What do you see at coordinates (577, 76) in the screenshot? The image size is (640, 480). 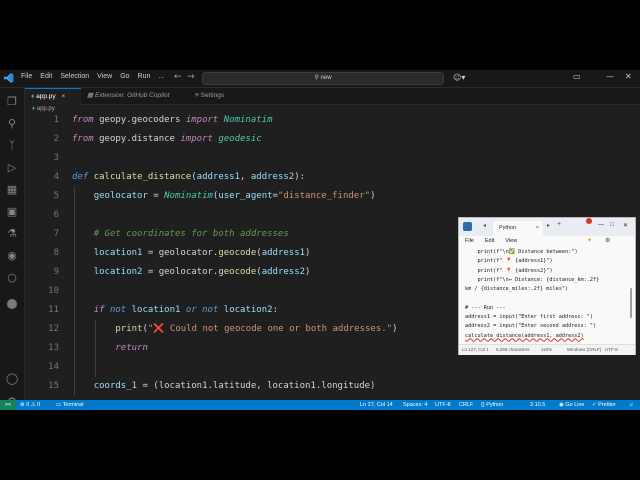 I see `toggle-panel-icon: ▭` at bounding box center [577, 76].